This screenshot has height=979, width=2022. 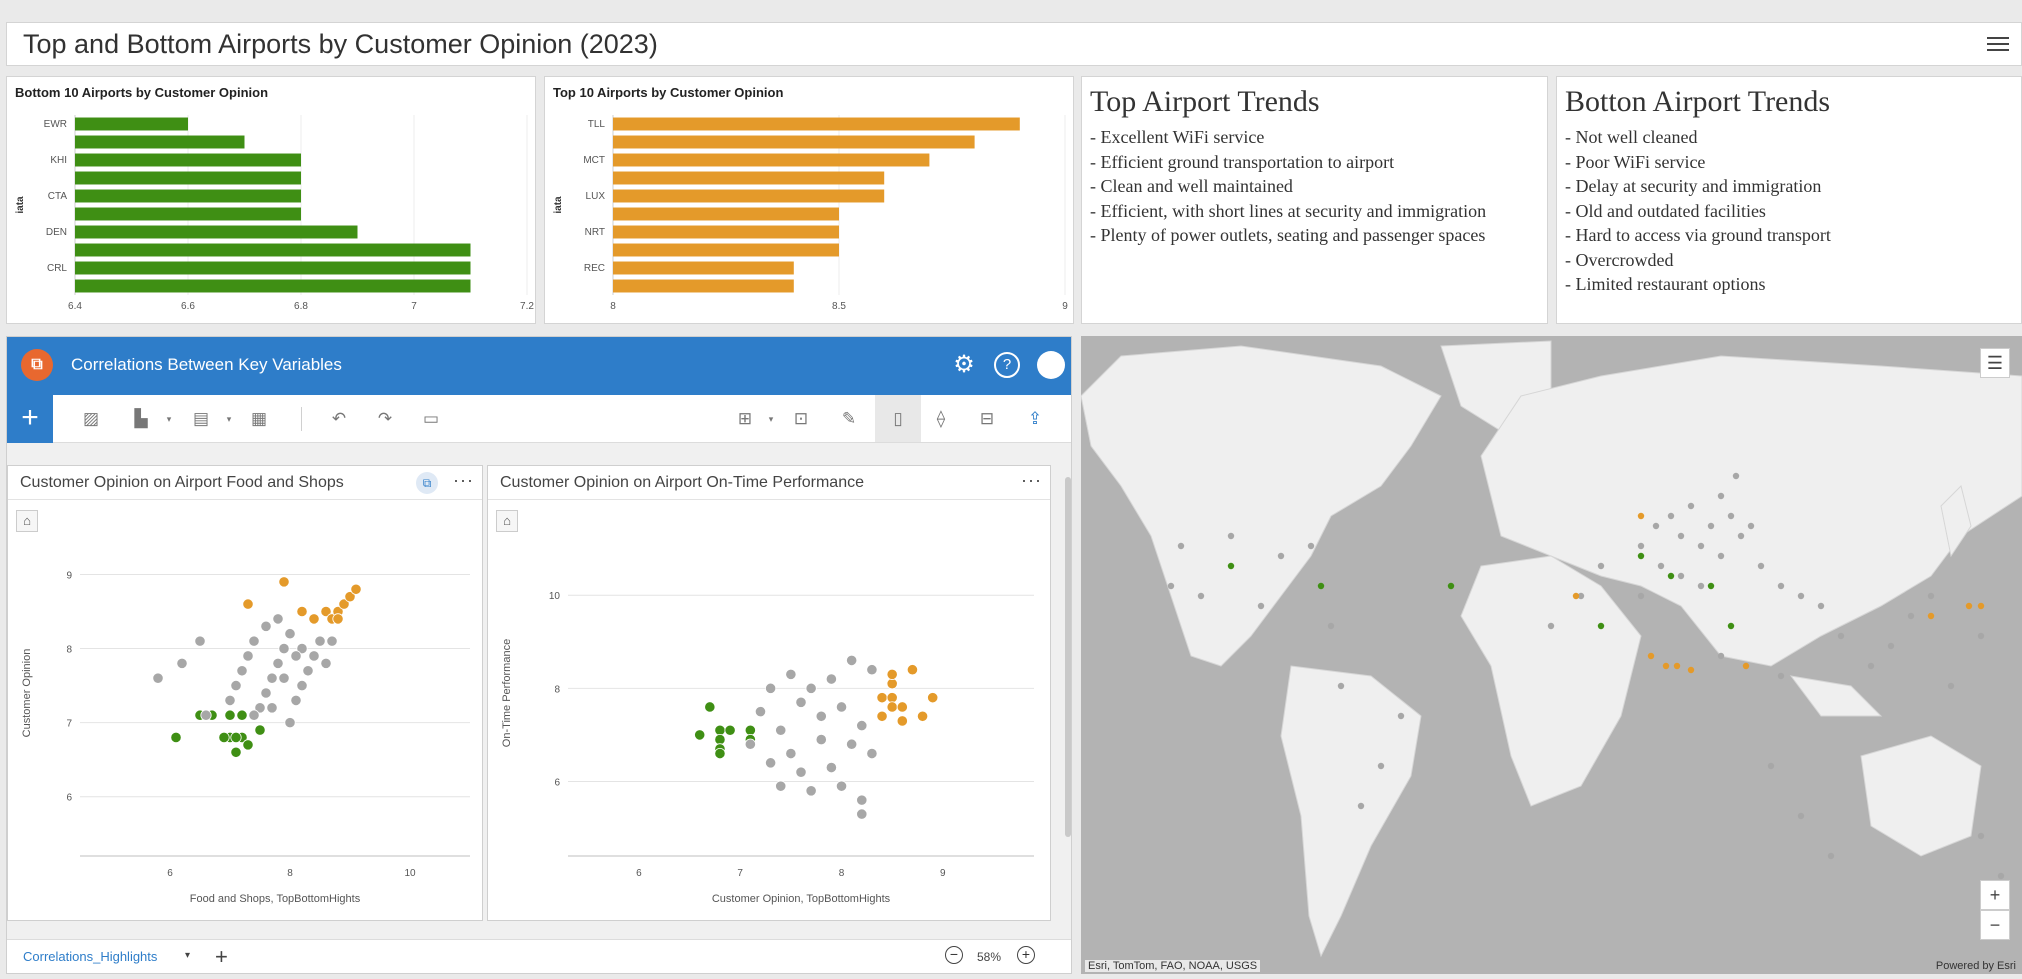 I want to click on page-tab: Correlations_Highlights, so click(x=90, y=956).